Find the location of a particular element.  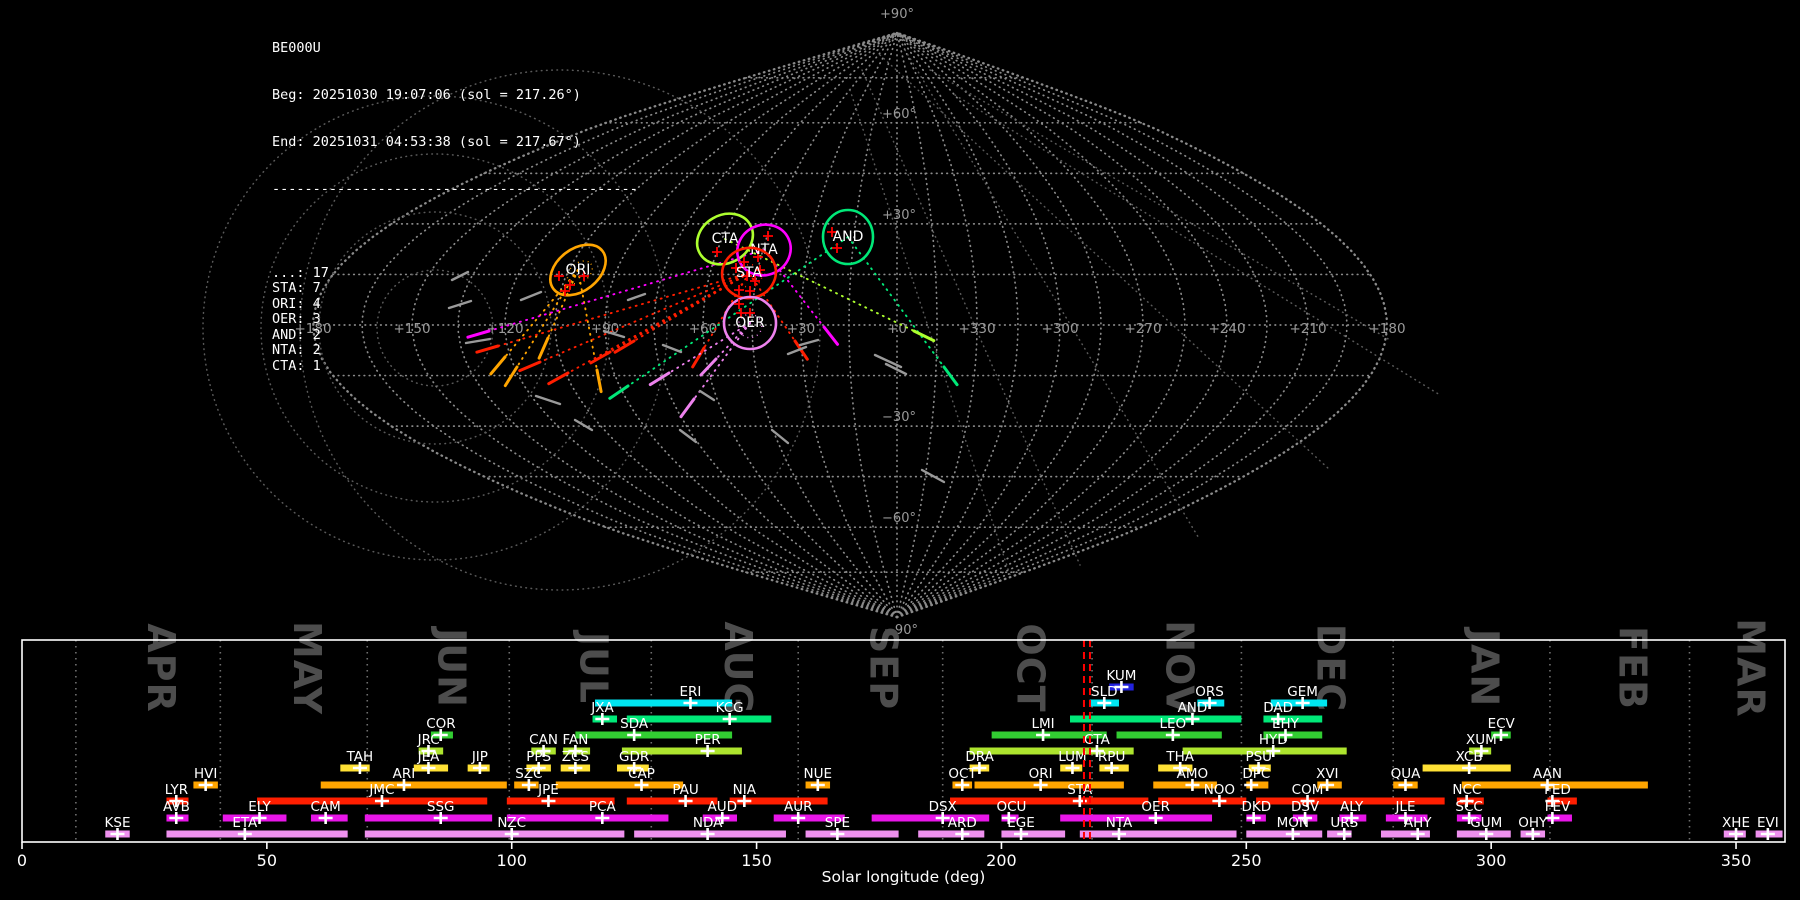

shower-label-dkd: DKD is located at coordinates (1256, 807).